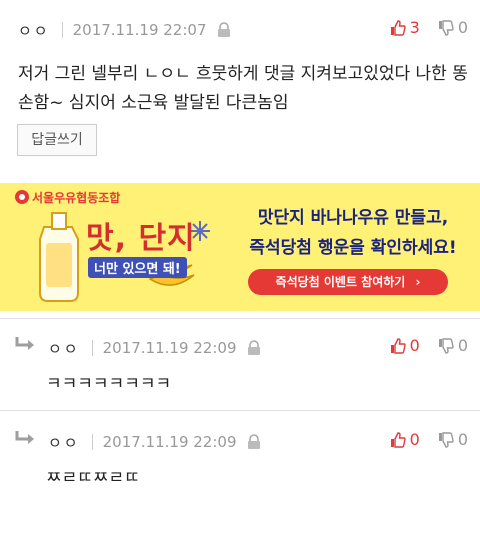  Describe the element at coordinates (93, 478) in the screenshot. I see `comment-text: ㅉㄹㄸㅉㄹㄸ` at that location.